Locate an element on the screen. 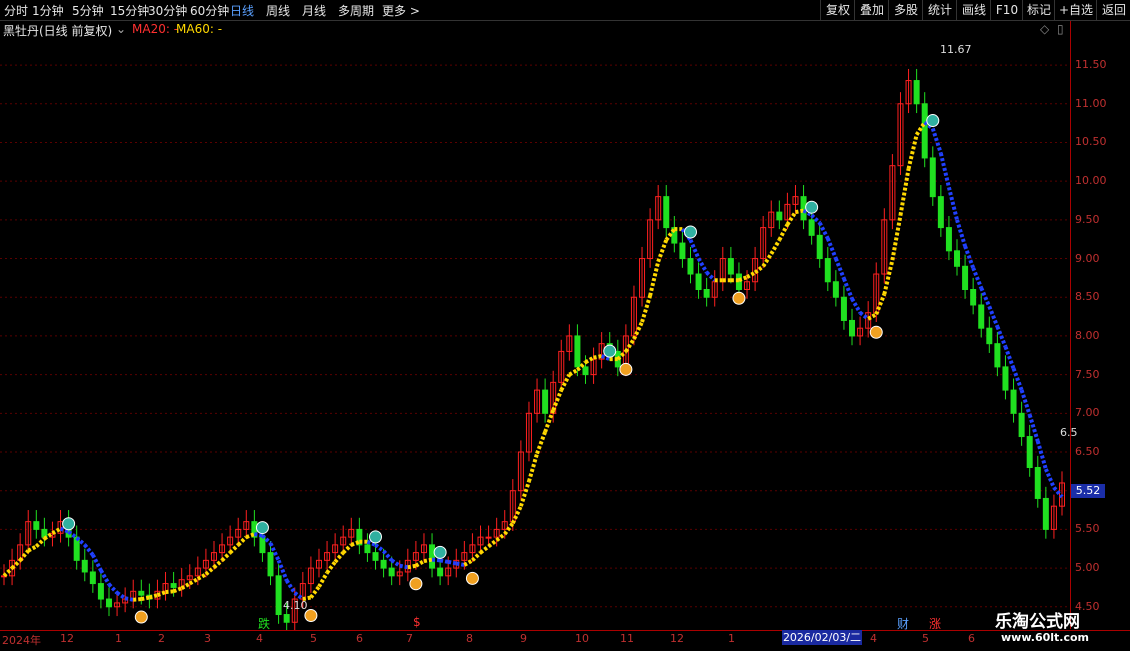 The image size is (1130, 651). diamond-icon: ◇ is located at coordinates (1044, 29).